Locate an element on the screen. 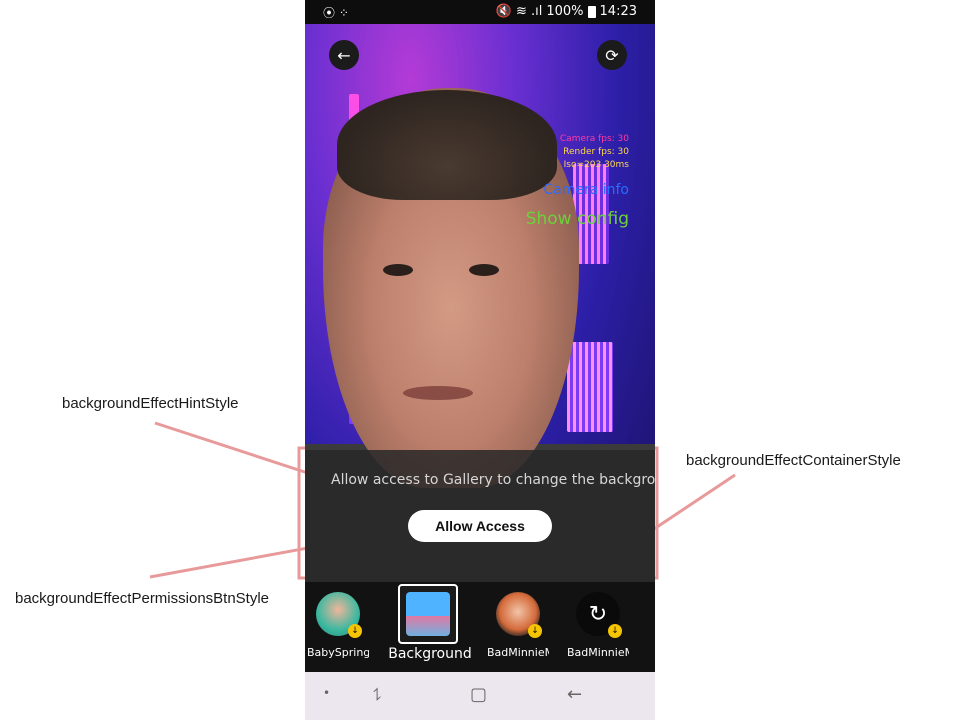 Image resolution: width=960 pixels, height=720 pixels. home-icon: ▢ is located at coordinates (478, 694).